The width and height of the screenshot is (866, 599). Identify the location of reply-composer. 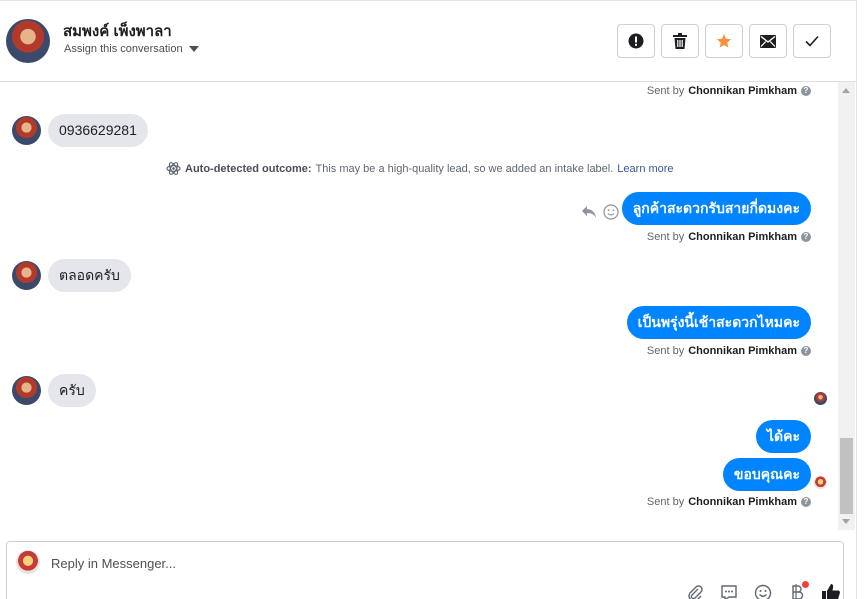
(425, 570).